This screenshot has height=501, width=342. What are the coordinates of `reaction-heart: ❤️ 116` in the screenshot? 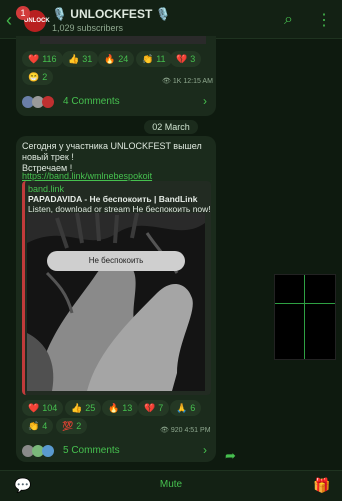 It's located at (42, 59).